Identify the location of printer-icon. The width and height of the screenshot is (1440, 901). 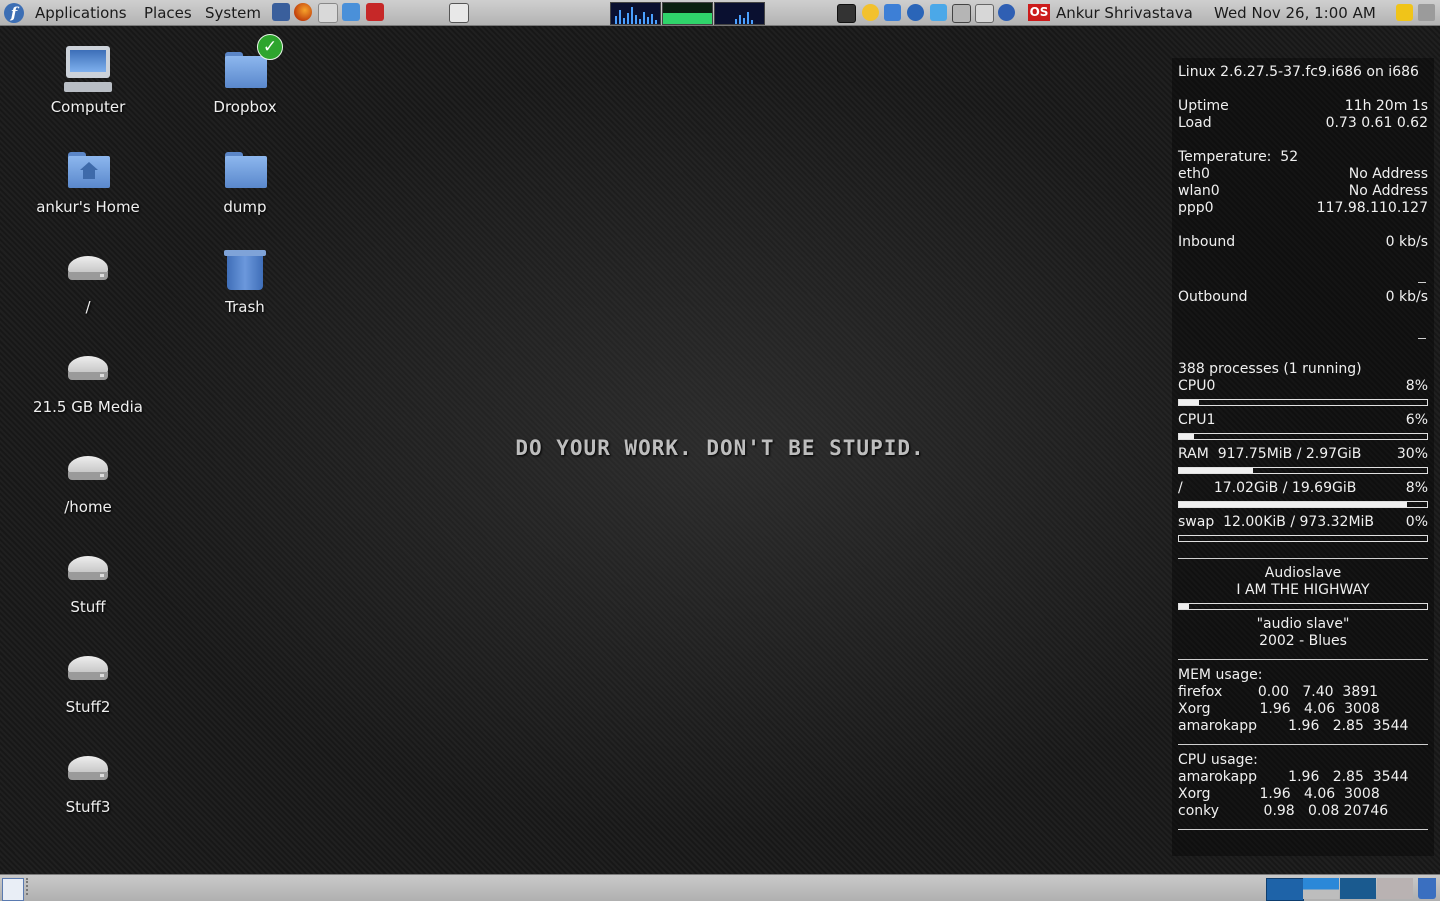
(984, 13).